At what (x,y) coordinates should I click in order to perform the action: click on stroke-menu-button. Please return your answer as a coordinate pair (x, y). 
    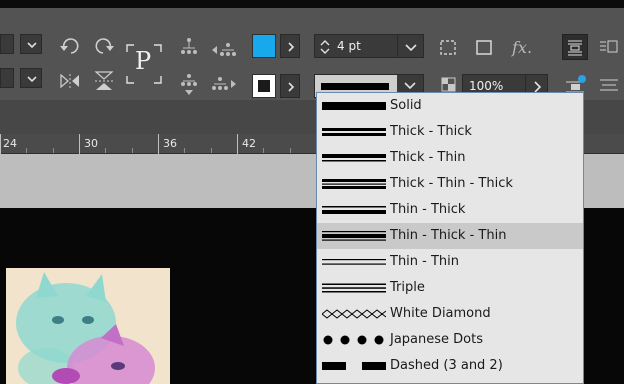
    Looking at the image, I should click on (290, 86).